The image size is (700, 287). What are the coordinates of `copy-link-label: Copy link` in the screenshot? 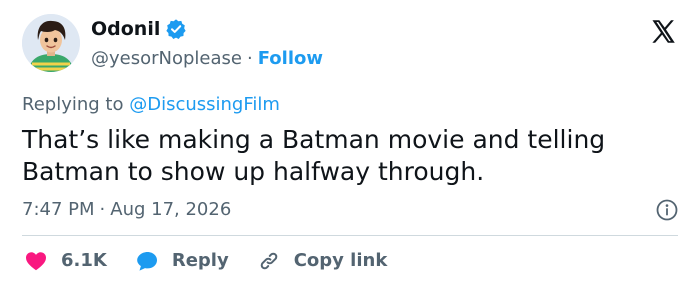 It's located at (340, 260).